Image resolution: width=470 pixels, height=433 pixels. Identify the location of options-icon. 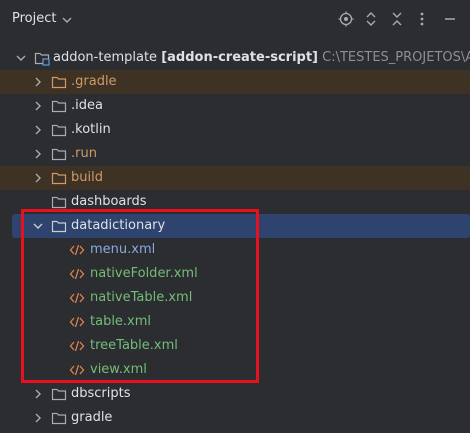
(422, 19).